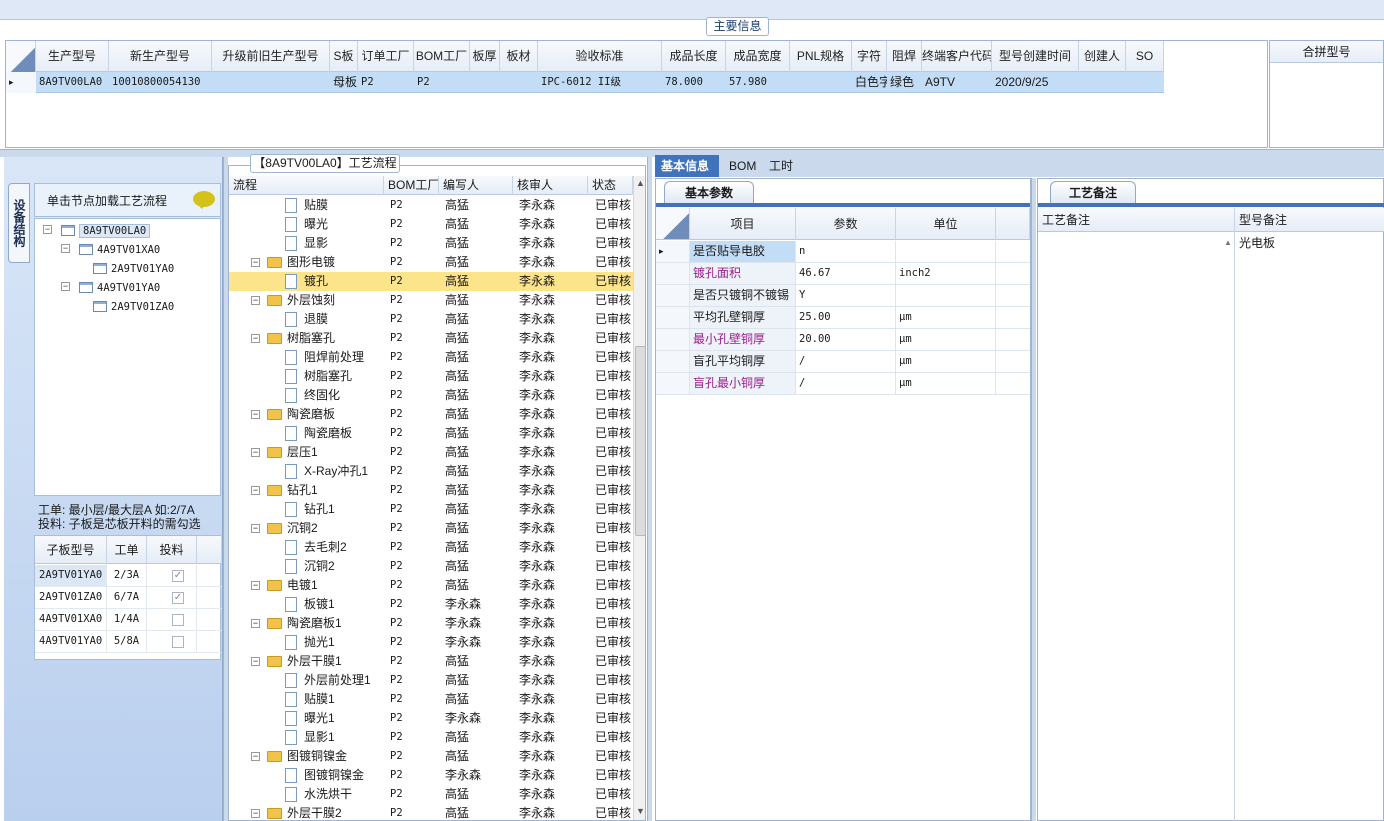  Describe the element at coordinates (431, 357) in the screenshot. I see `process-row: 阻焊前处理 P2 高猛 李永森 已审核` at that location.